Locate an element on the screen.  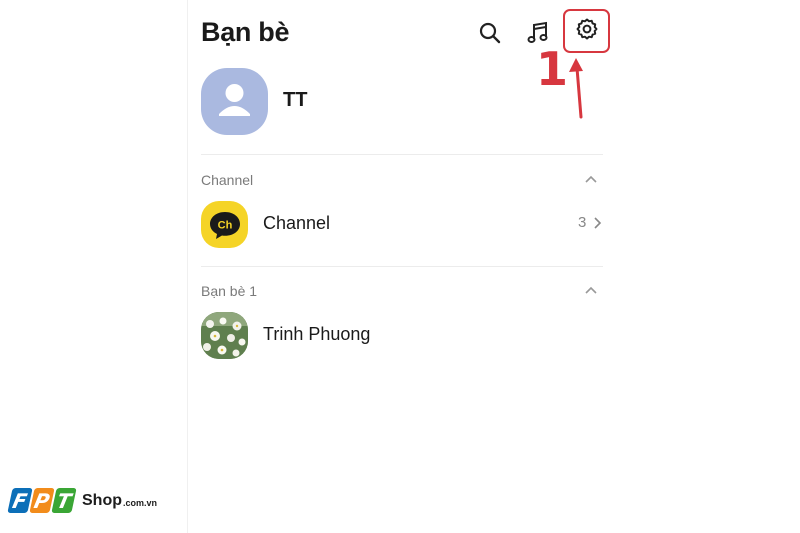
logo-domain: .com.vn is located at coordinates (140, 502).